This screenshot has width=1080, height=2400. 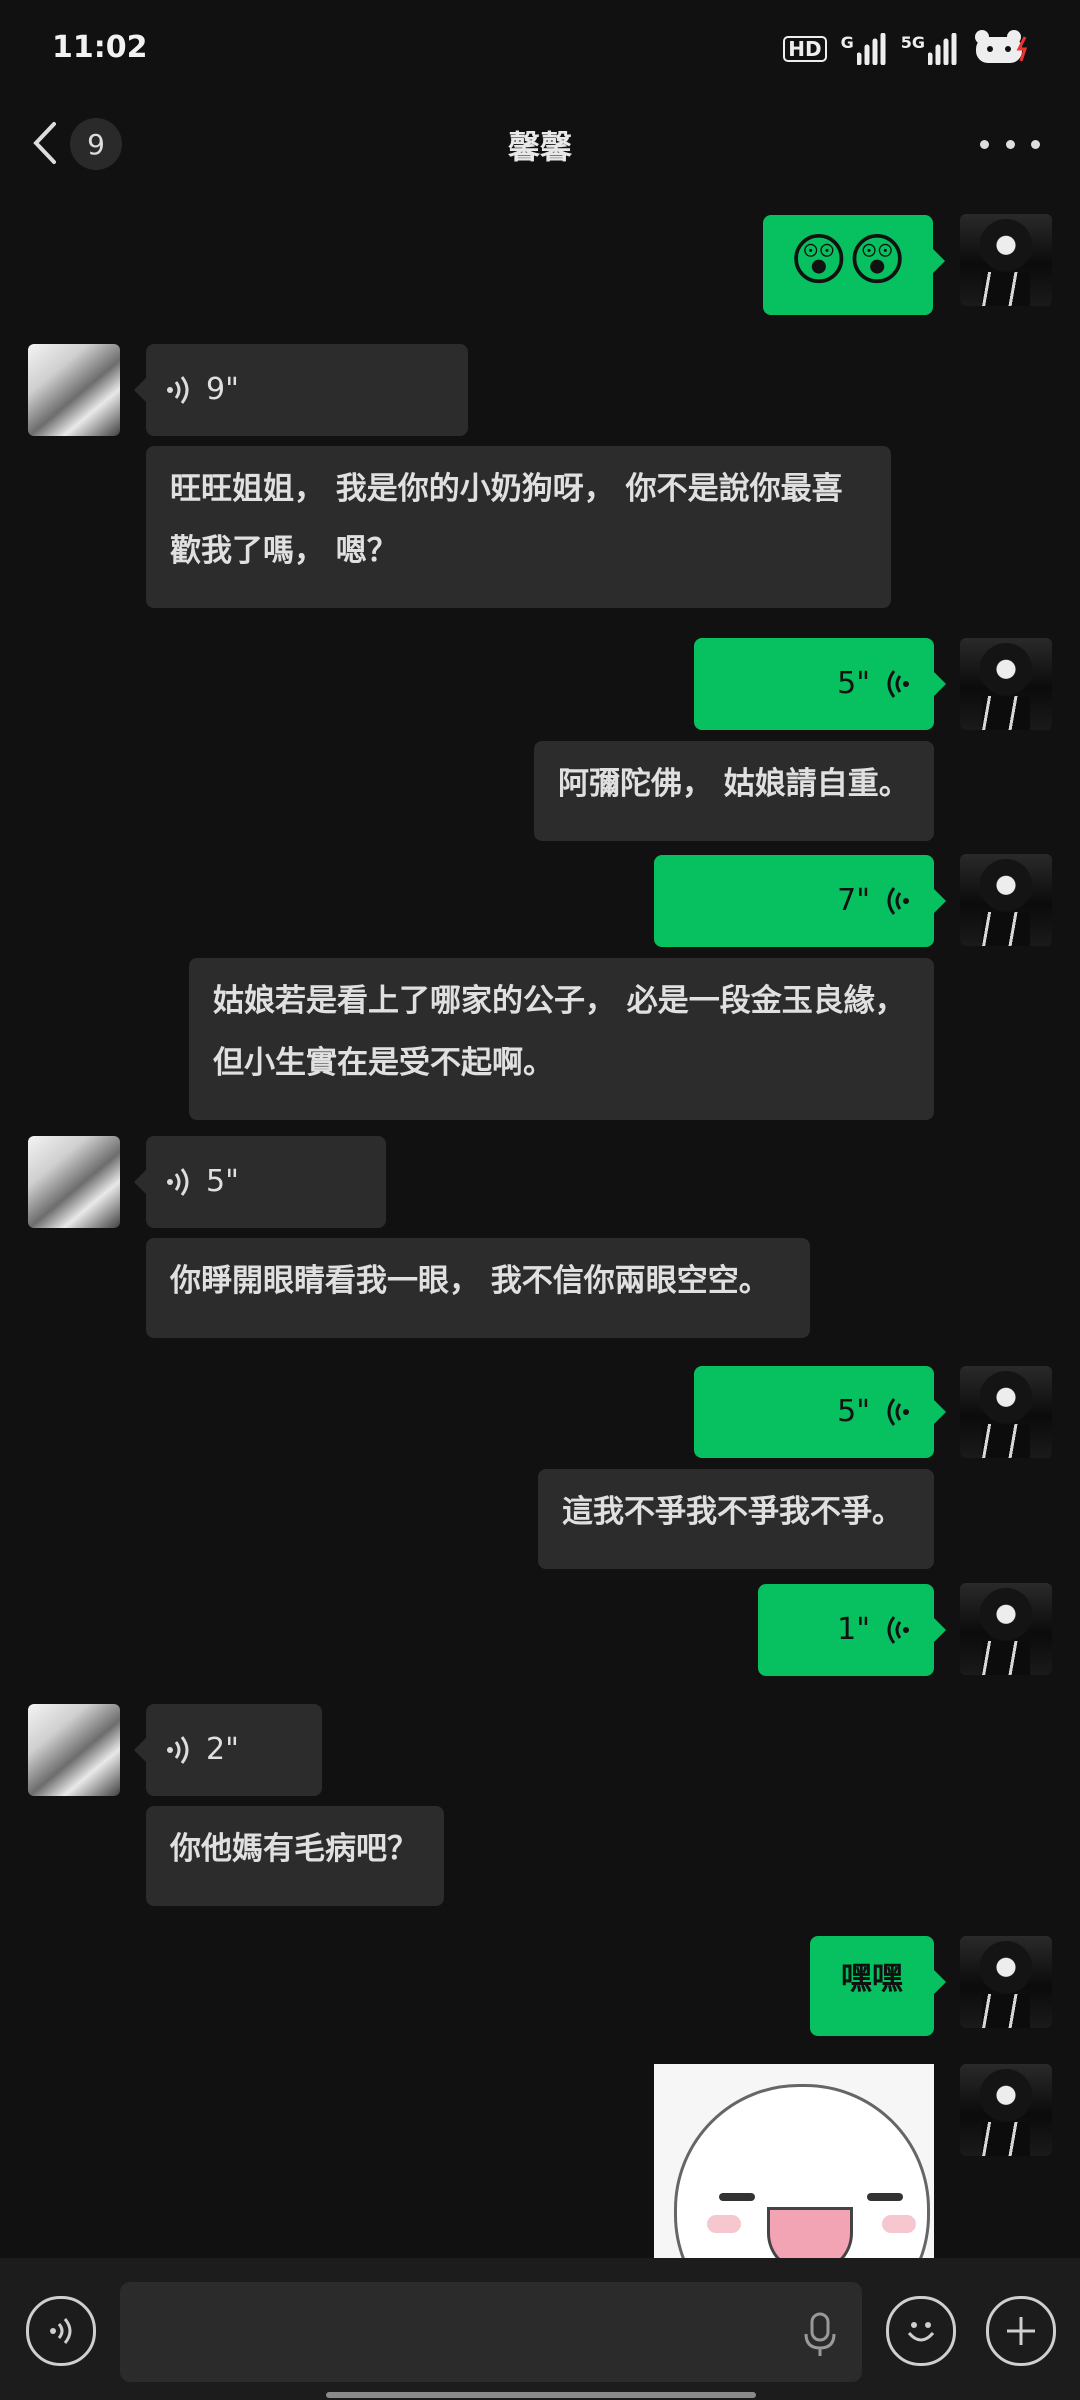 What do you see at coordinates (222, 389) in the screenshot?
I see `voice-duration: 9"` at bounding box center [222, 389].